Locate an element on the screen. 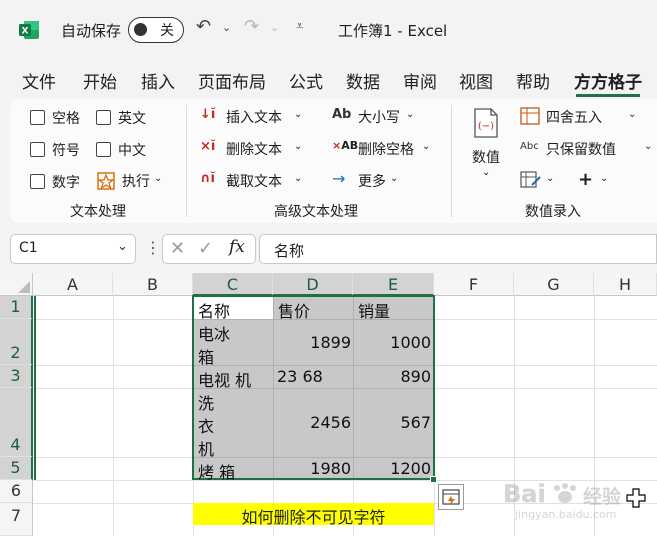 This screenshot has height=536, width=657. select-all-corner is located at coordinates (16, 284).